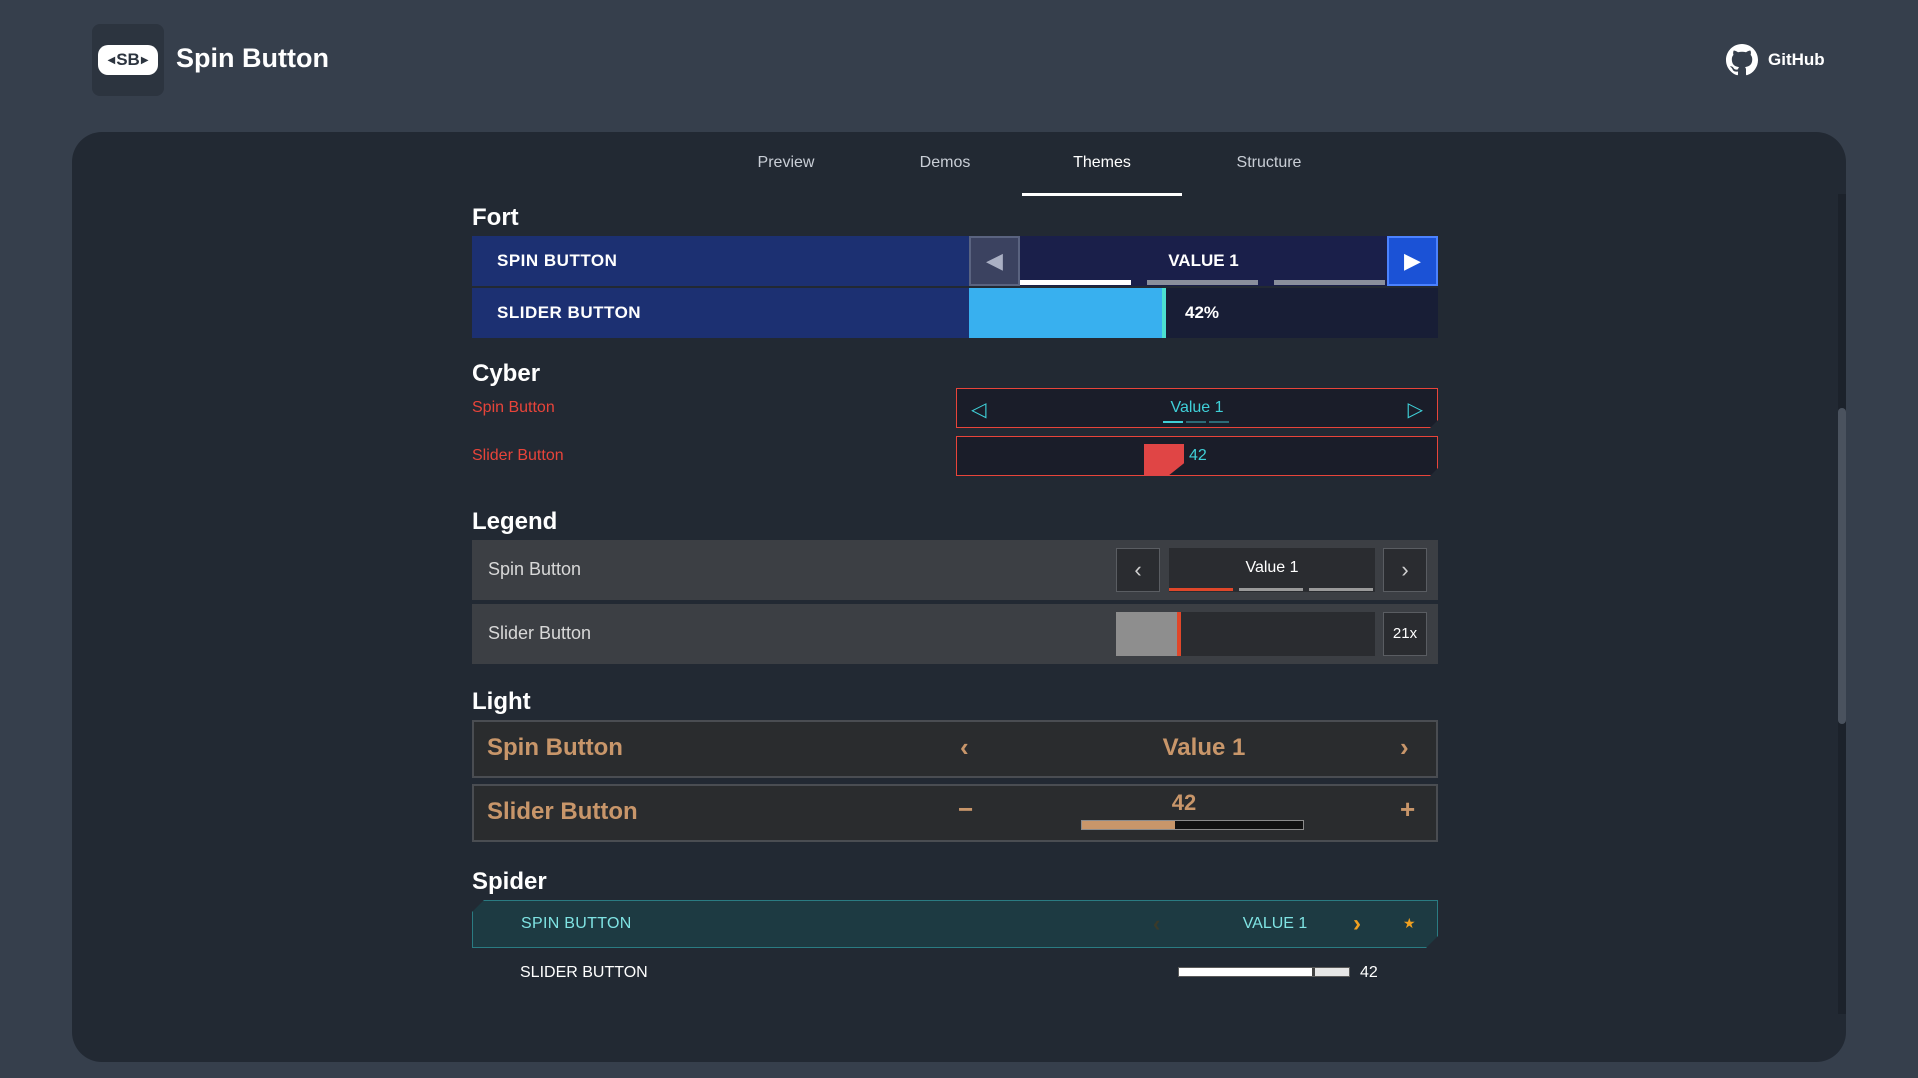 This screenshot has height=1078, width=1918. I want to click on legend-slider-value: 21x, so click(1405, 634).